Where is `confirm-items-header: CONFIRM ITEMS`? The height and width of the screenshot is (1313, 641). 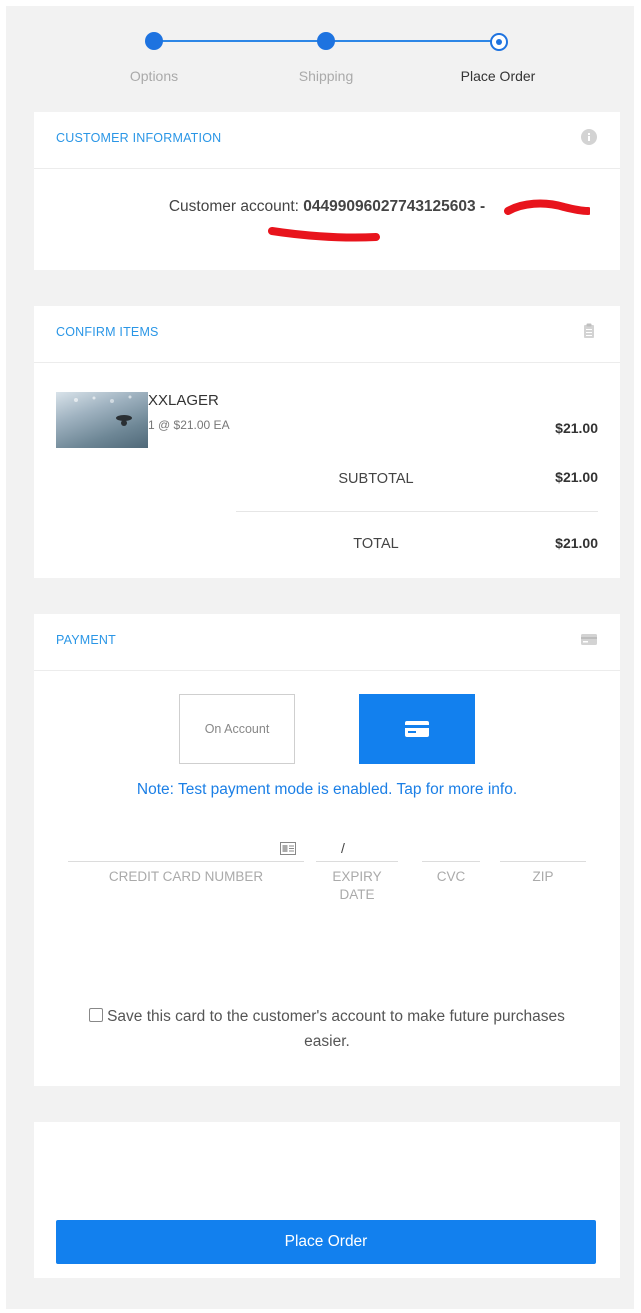
confirm-items-header: CONFIRM ITEMS is located at coordinates (327, 334).